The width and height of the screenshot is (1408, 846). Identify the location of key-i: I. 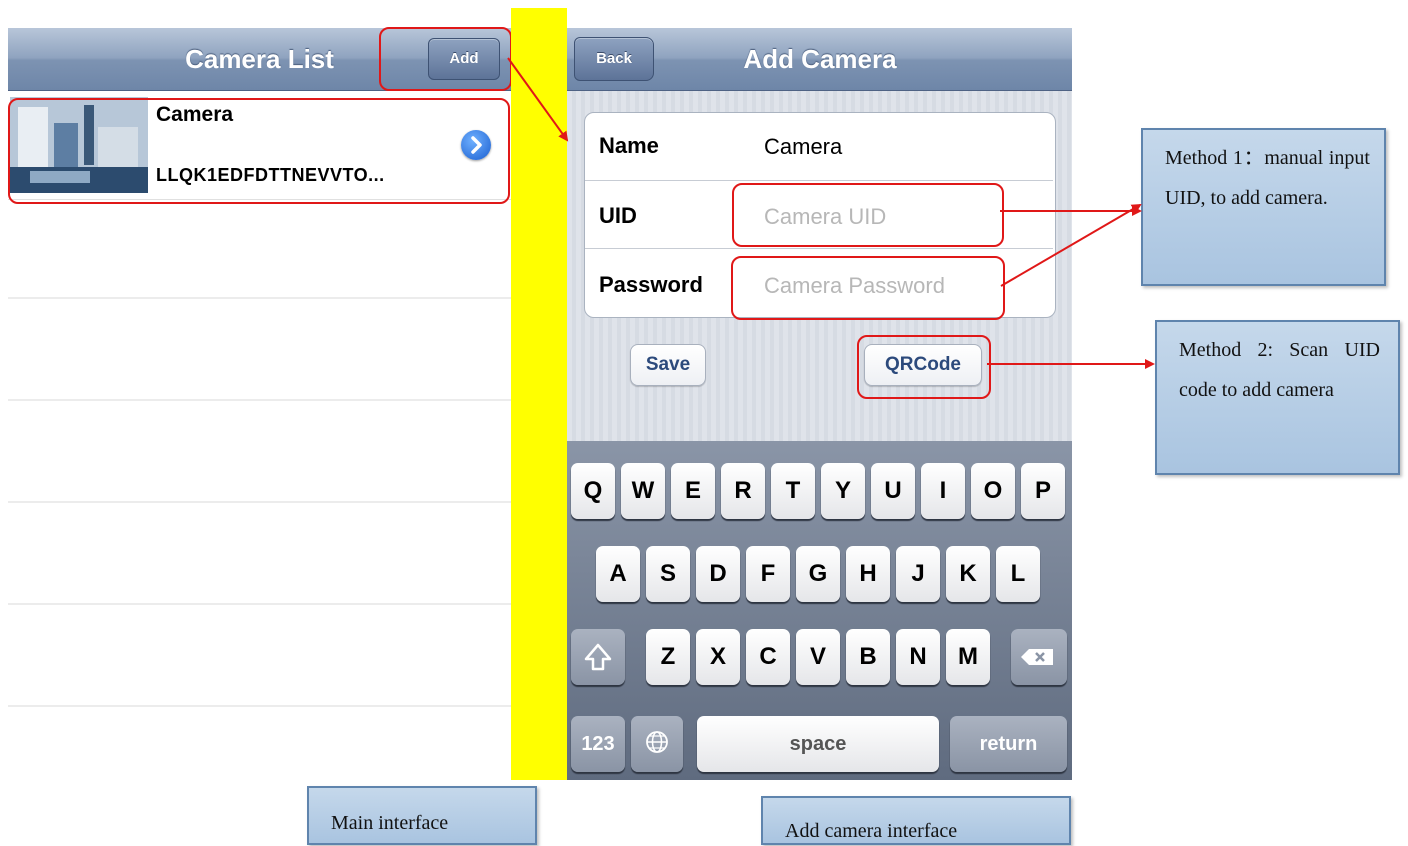
(943, 491).